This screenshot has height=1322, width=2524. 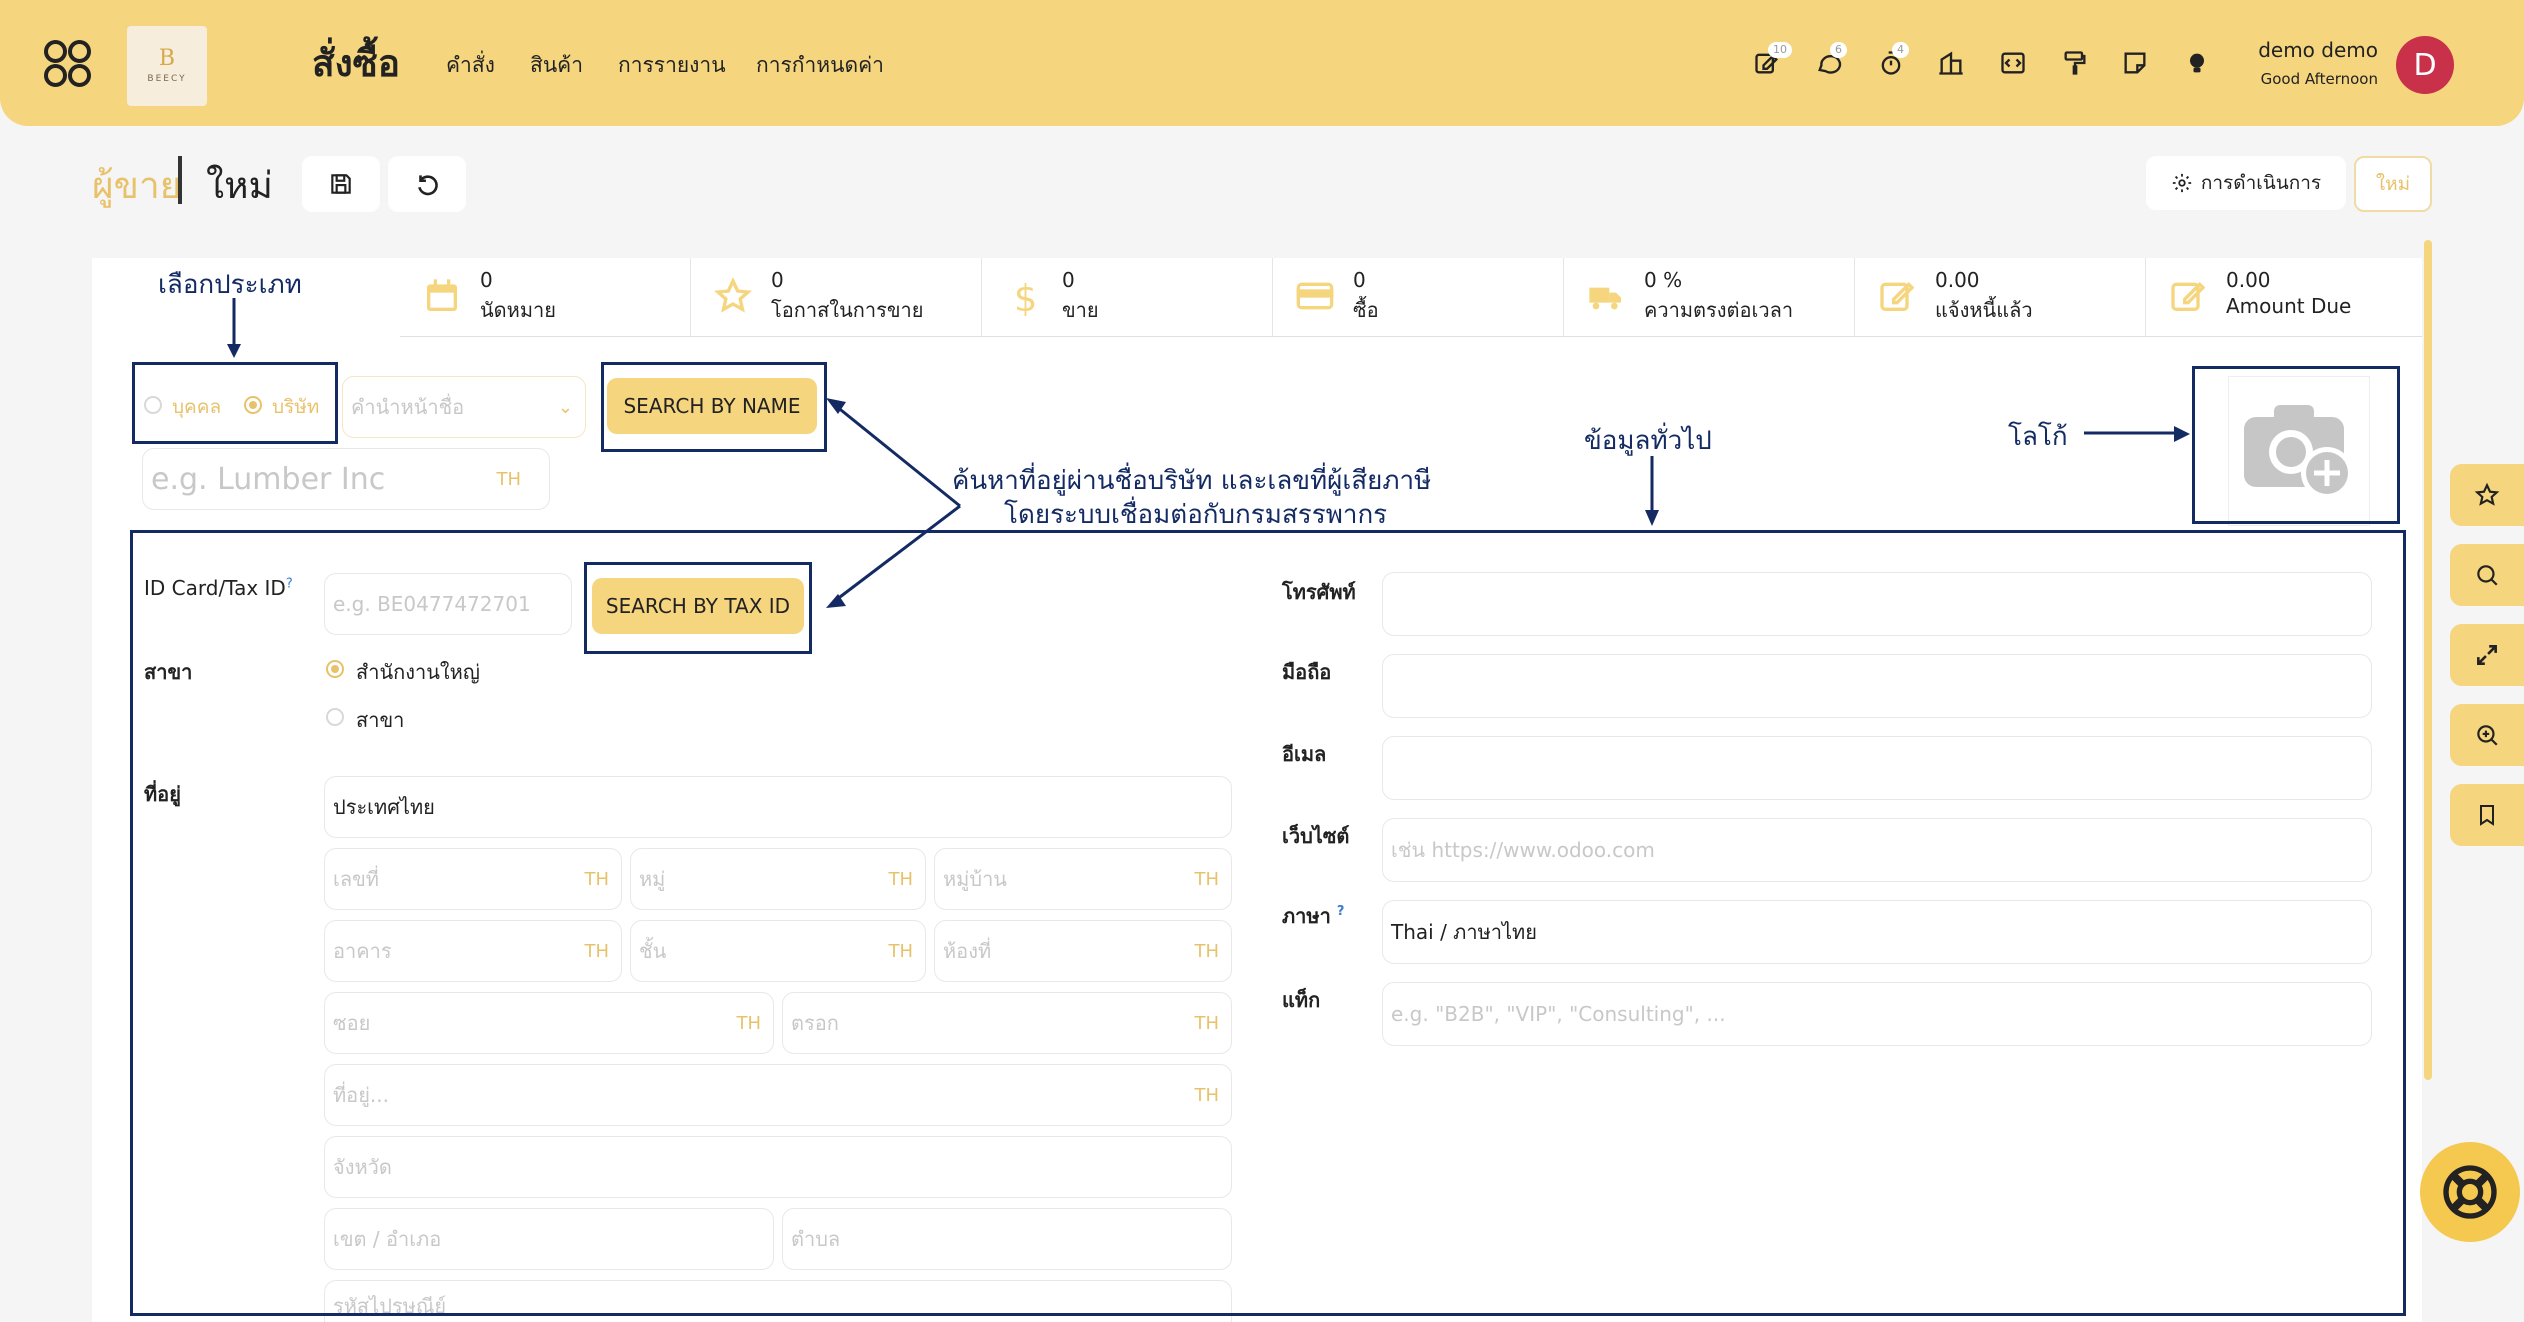 What do you see at coordinates (508, 479) in the screenshot?
I see `lang-tag: TH` at bounding box center [508, 479].